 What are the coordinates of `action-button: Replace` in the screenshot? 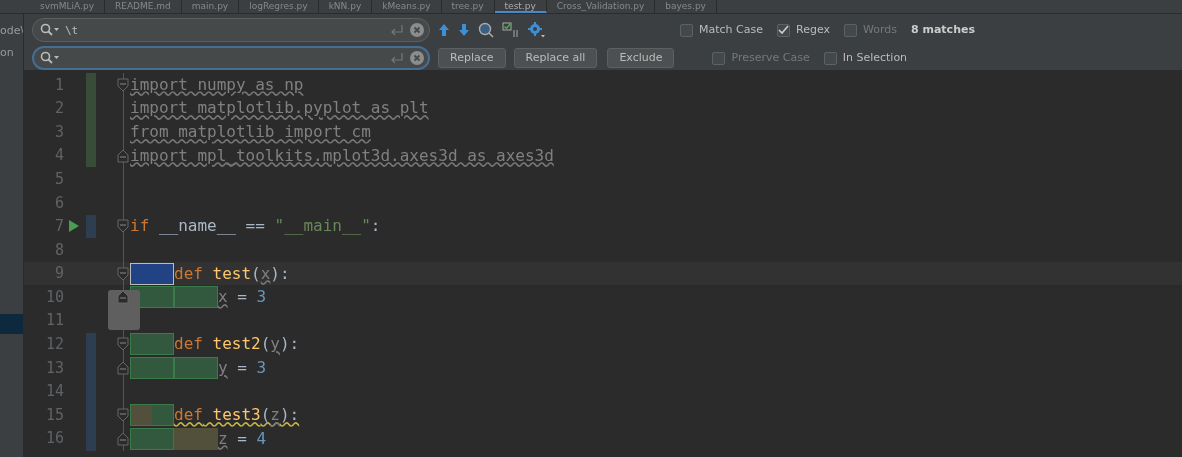 It's located at (472, 58).